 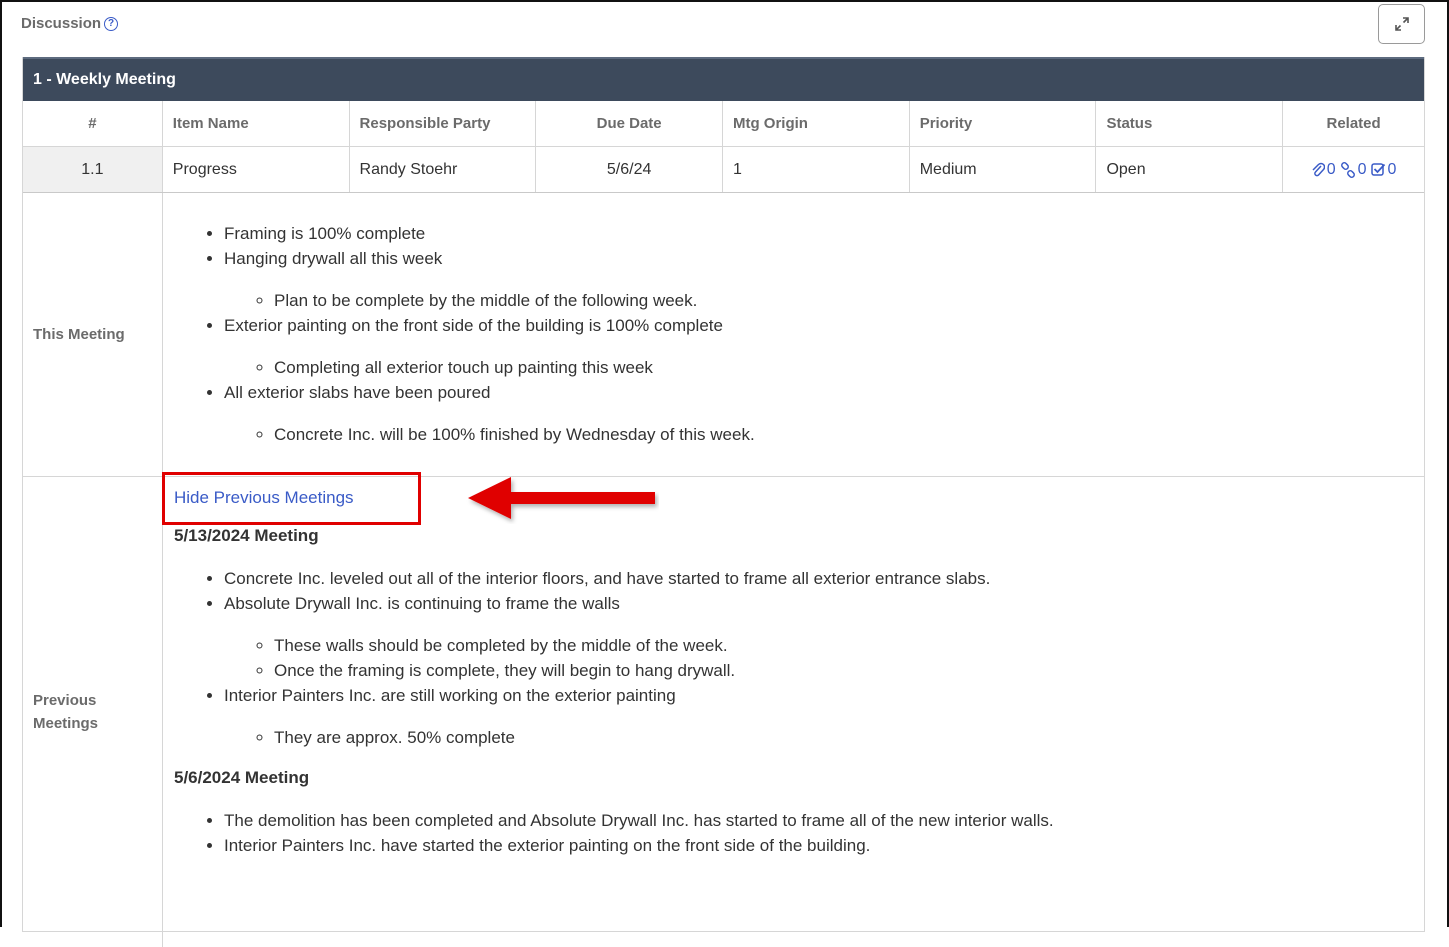 What do you see at coordinates (93, 123) in the screenshot?
I see `col-header-num: #` at bounding box center [93, 123].